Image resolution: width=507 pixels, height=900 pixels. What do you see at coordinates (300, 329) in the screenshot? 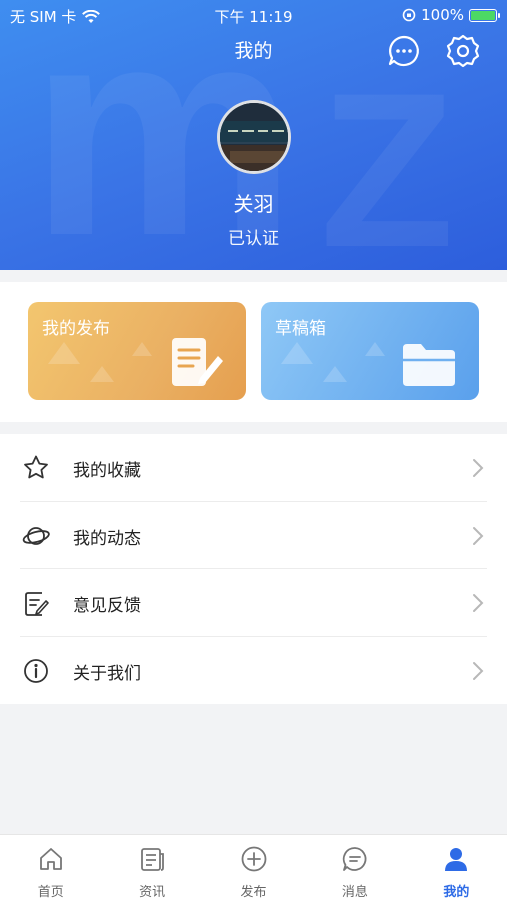
I see `drafts-label: 草稿箱` at bounding box center [300, 329].